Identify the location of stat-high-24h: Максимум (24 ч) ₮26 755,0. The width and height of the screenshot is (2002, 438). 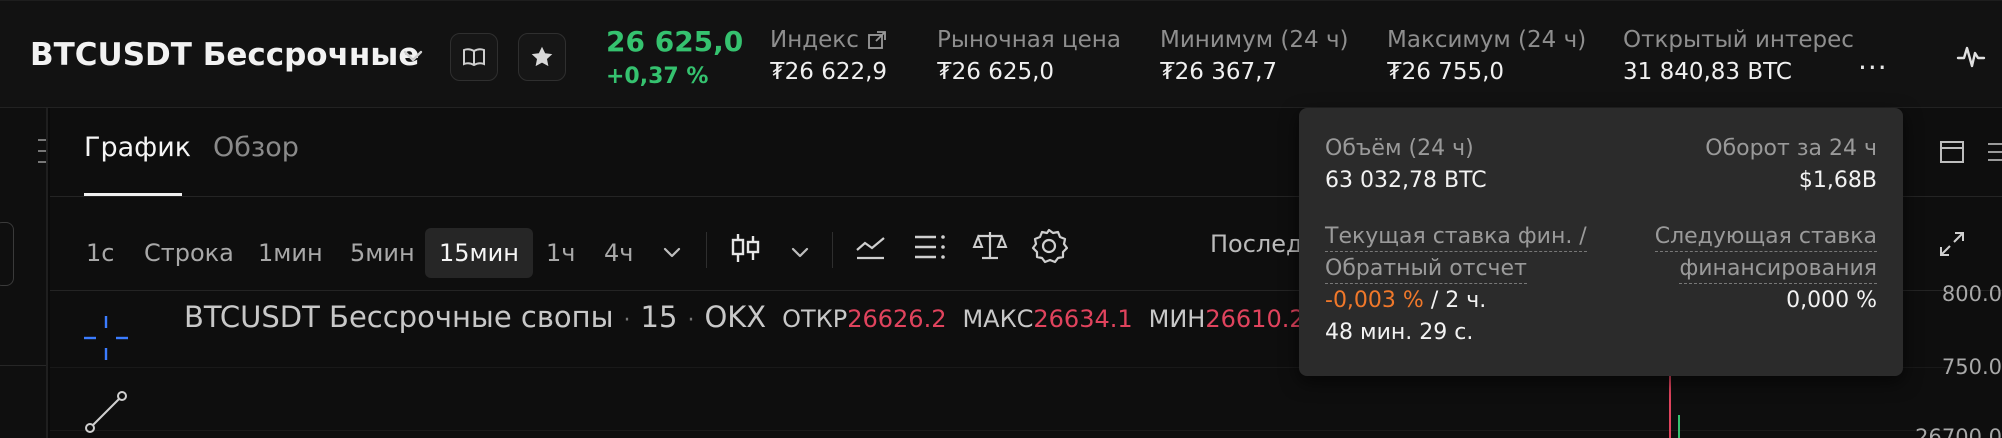
(1486, 56).